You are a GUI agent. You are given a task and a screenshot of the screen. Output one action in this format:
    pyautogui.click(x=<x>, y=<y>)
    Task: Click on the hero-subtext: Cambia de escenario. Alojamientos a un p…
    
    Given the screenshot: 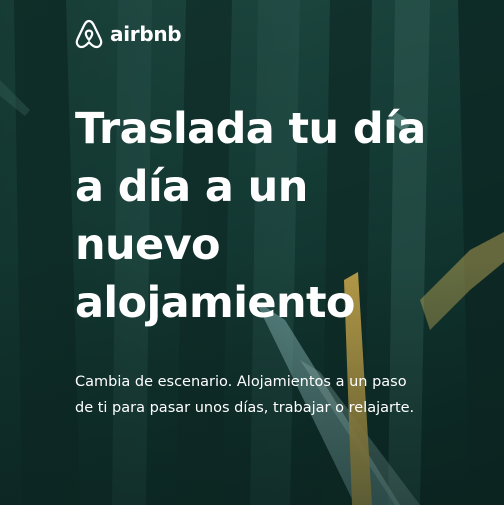 What is the action you would take?
    pyautogui.click(x=275, y=395)
    